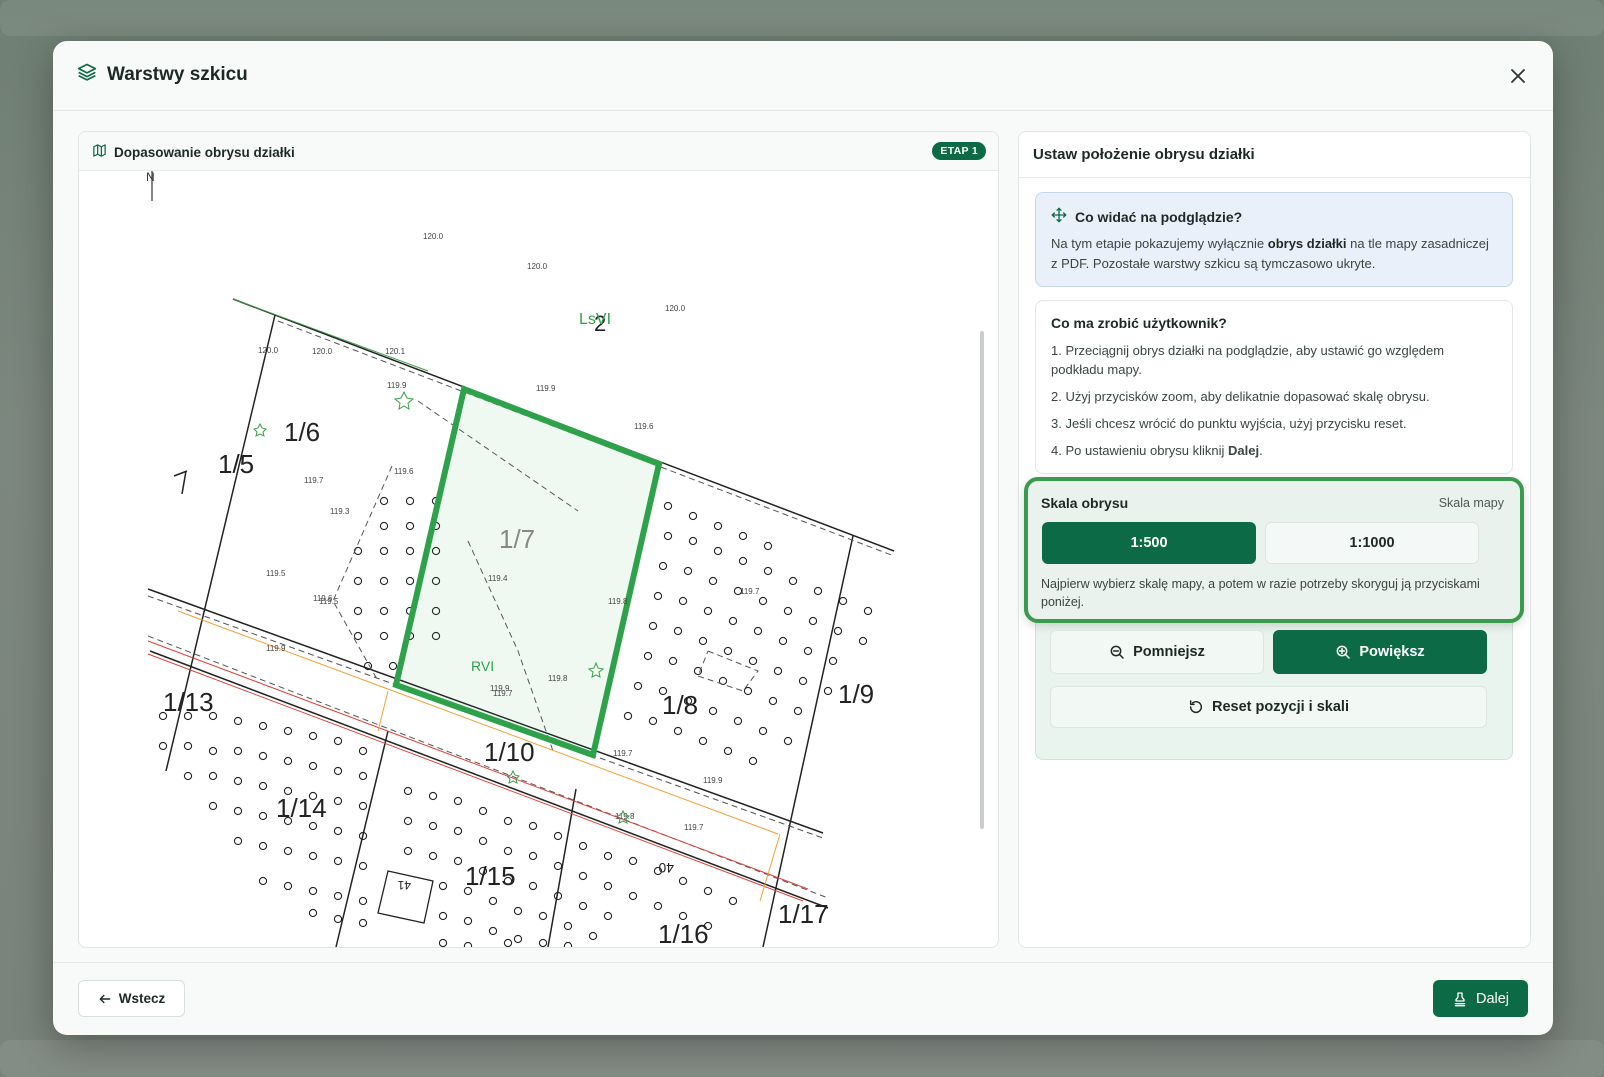  I want to click on zoom-out-button: Pomniejsz, so click(1157, 652).